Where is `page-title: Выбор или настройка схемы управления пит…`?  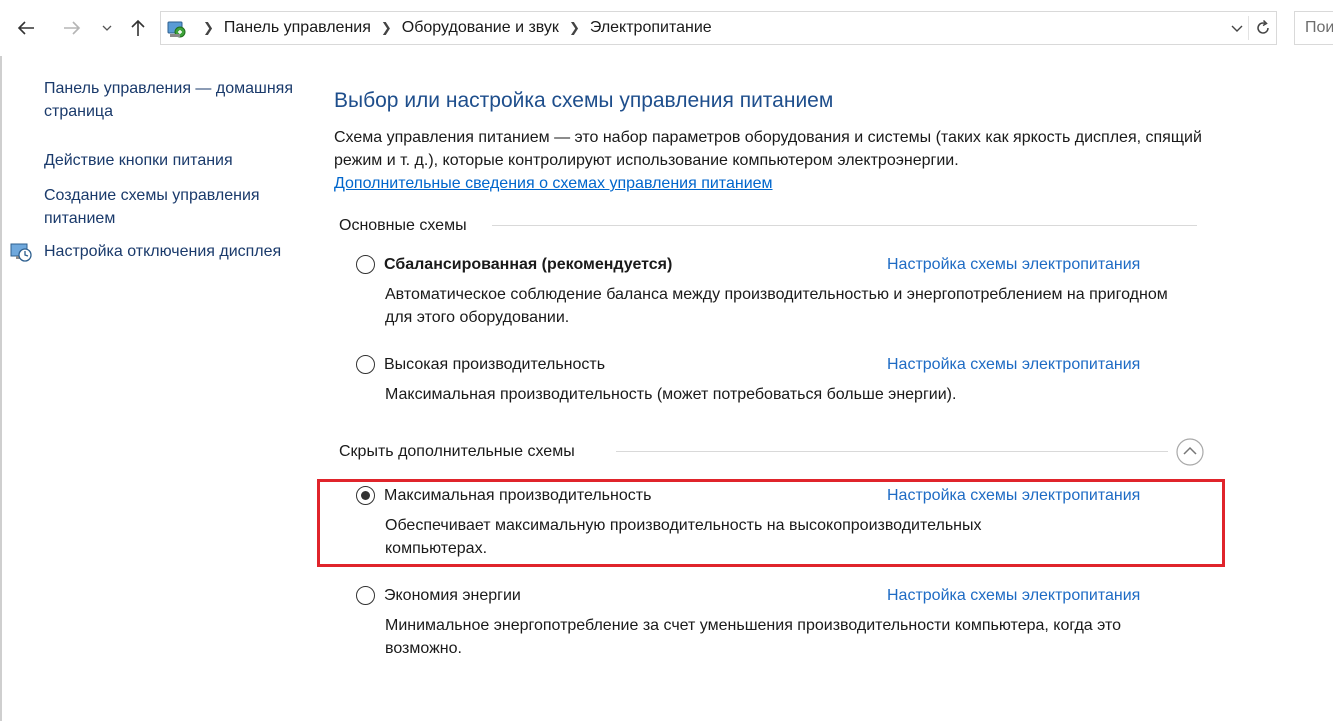 page-title: Выбор или настройка схемы управления пит… is located at coordinates (584, 100).